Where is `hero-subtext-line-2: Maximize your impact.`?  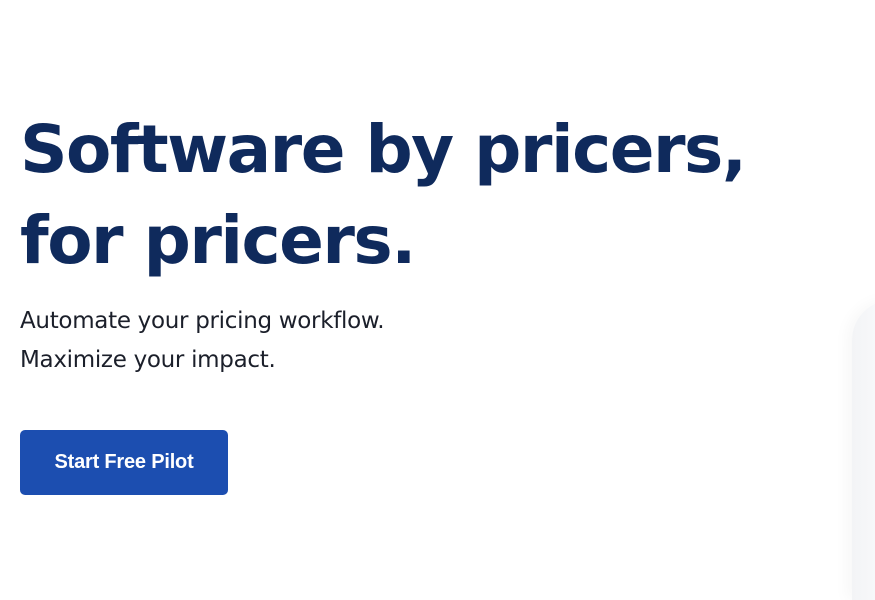
hero-subtext-line-2: Maximize your impact. is located at coordinates (148, 360).